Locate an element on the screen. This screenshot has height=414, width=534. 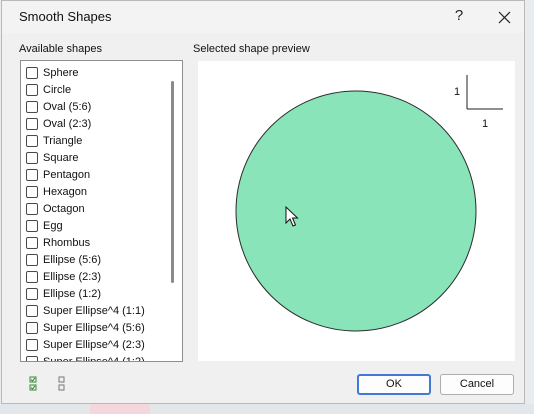
shape-label: Square is located at coordinates (61, 157).